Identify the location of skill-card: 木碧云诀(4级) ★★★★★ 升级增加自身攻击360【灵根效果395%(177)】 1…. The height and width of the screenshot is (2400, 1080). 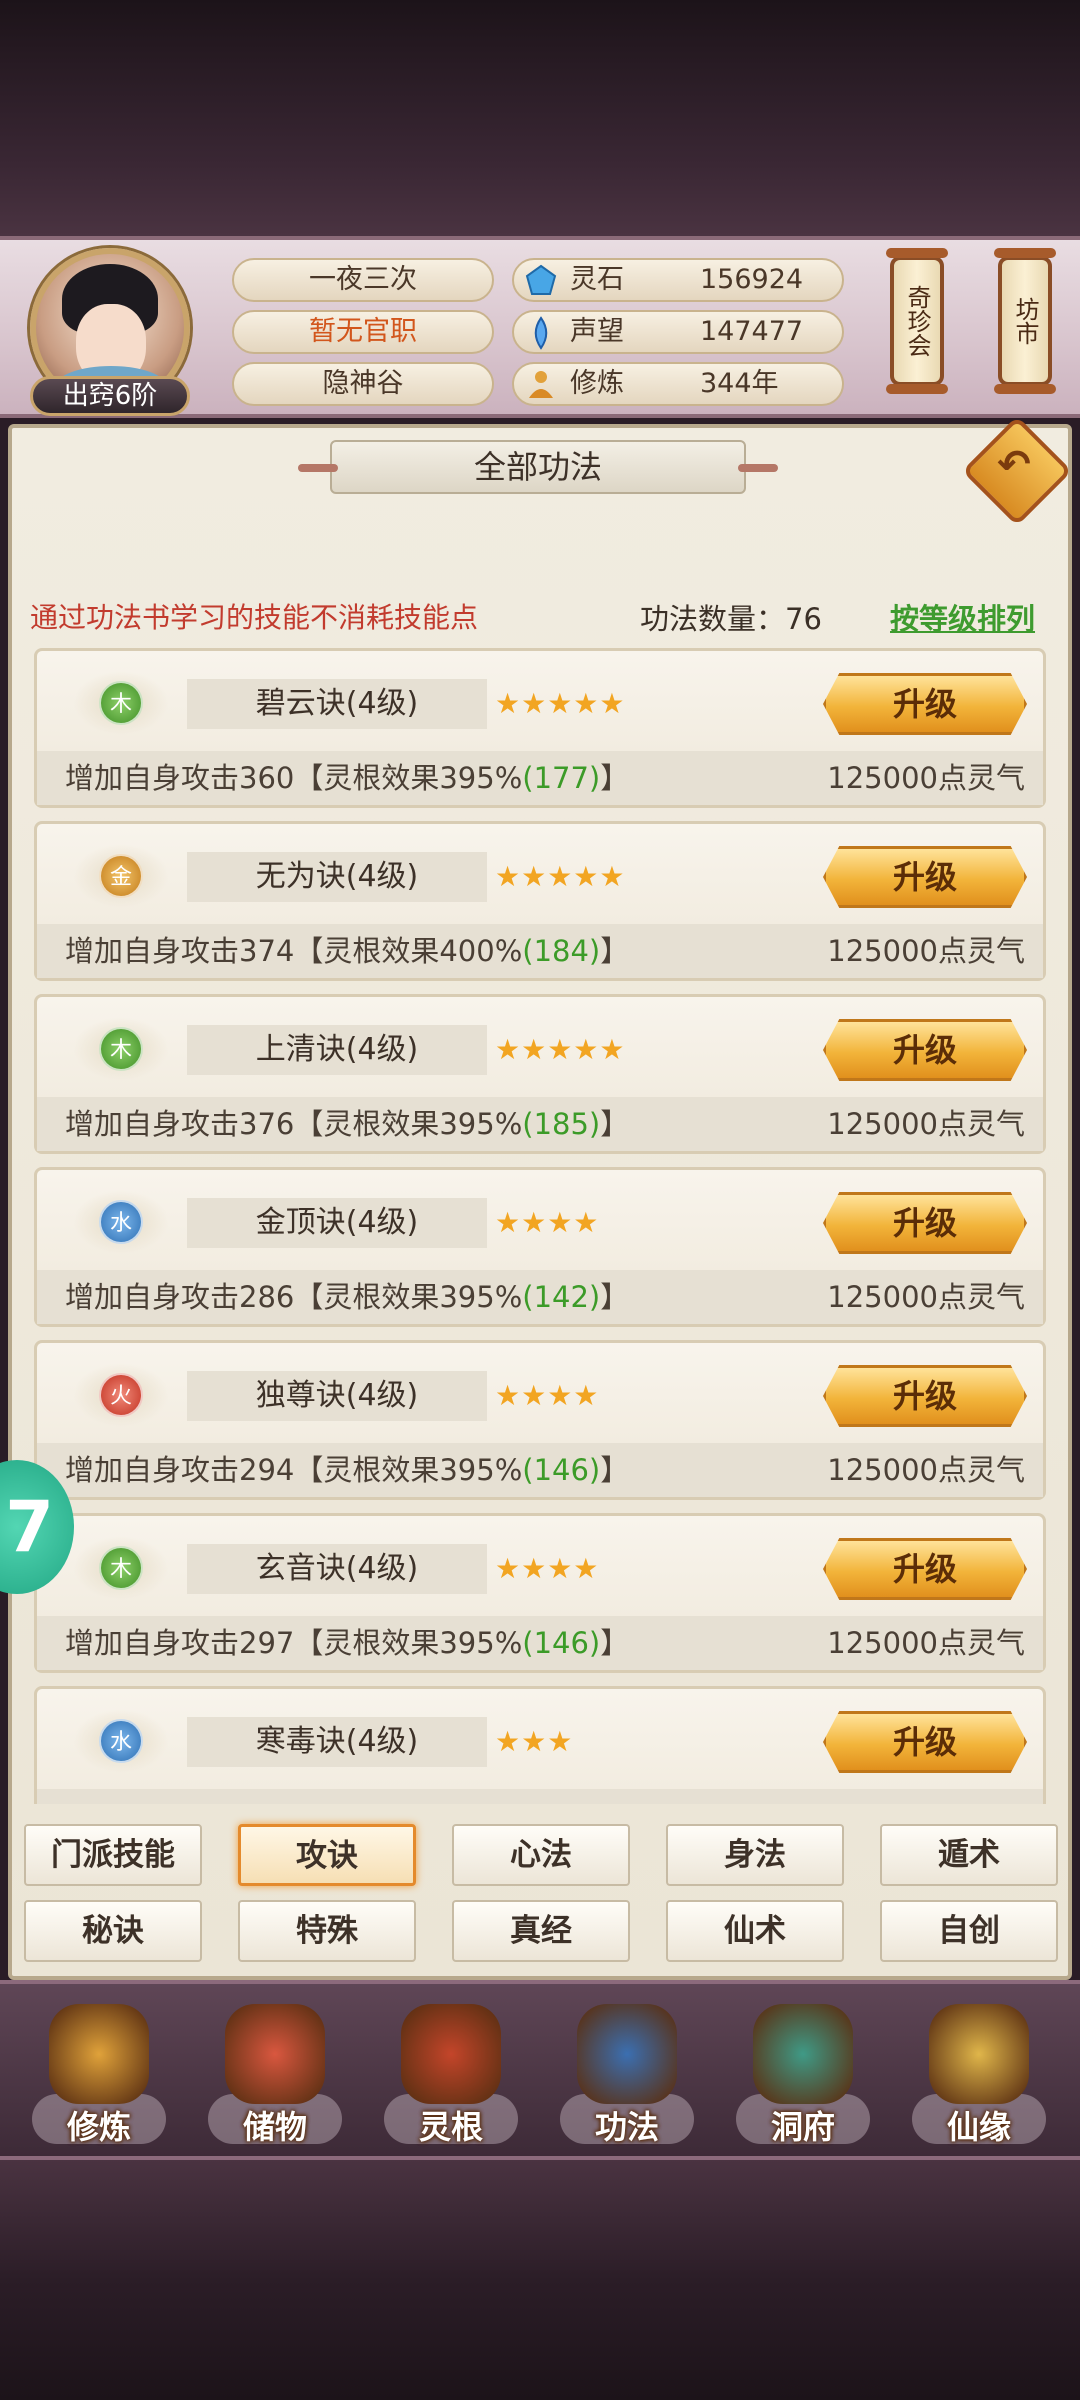
(540, 728).